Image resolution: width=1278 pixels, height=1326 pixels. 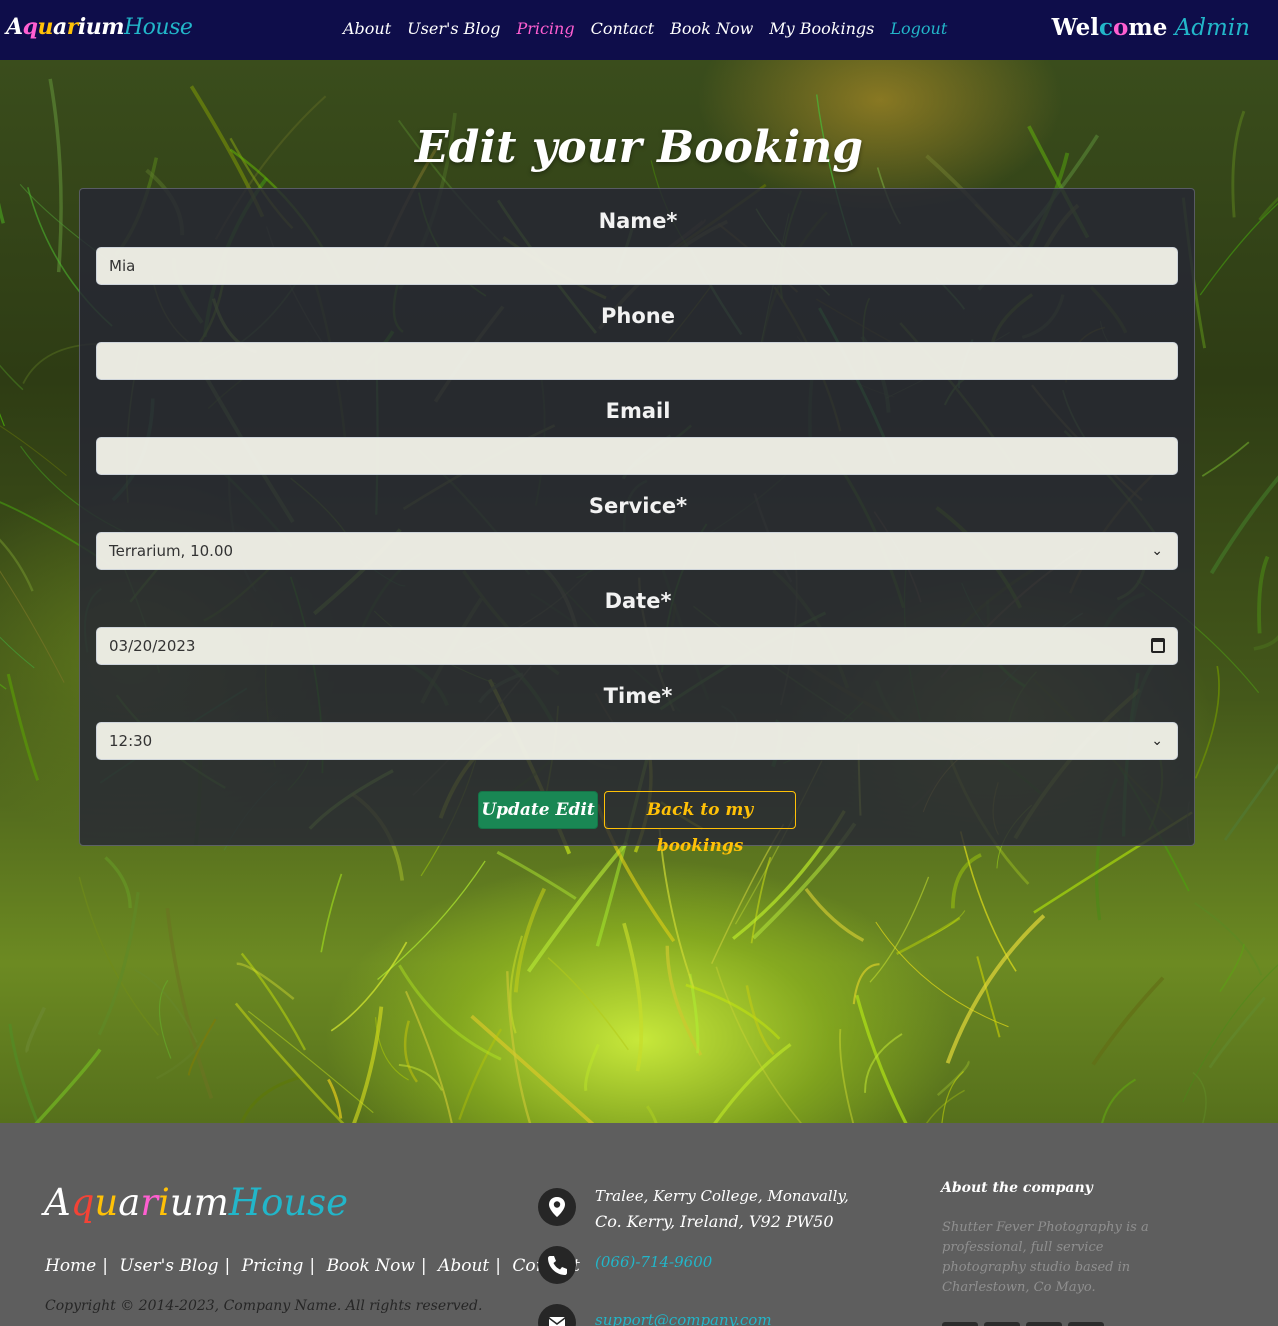 I want to click on twitter-icon, so click(x=1002, y=1324).